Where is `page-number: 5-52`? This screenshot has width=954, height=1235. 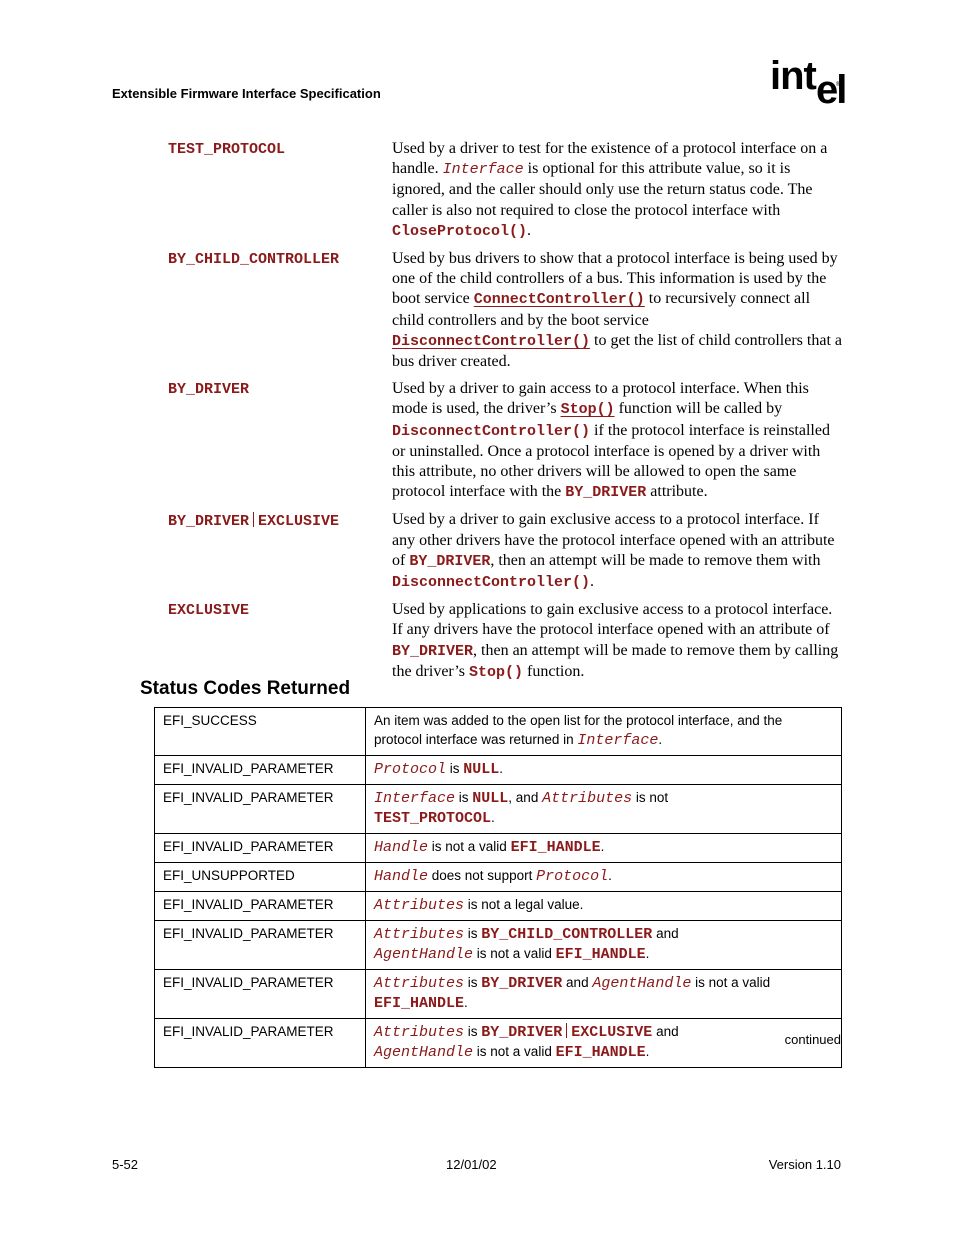 page-number: 5-52 is located at coordinates (125, 1164).